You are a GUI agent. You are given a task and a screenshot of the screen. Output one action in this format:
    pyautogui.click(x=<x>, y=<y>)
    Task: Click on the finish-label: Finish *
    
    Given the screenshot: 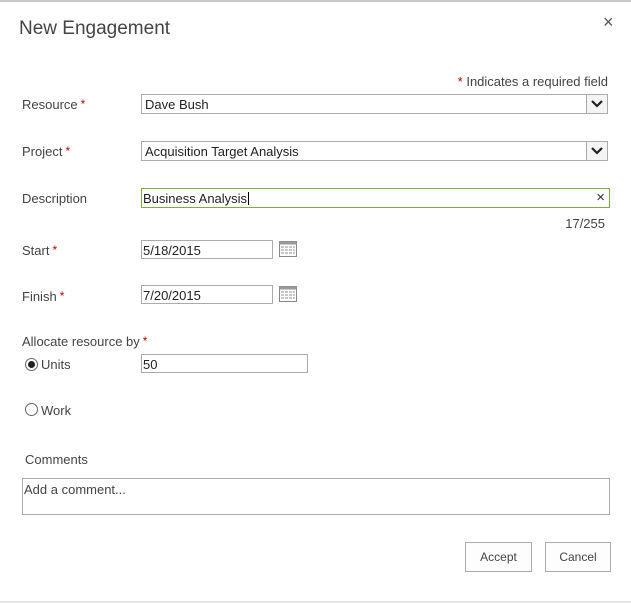 What is the action you would take?
    pyautogui.click(x=43, y=296)
    